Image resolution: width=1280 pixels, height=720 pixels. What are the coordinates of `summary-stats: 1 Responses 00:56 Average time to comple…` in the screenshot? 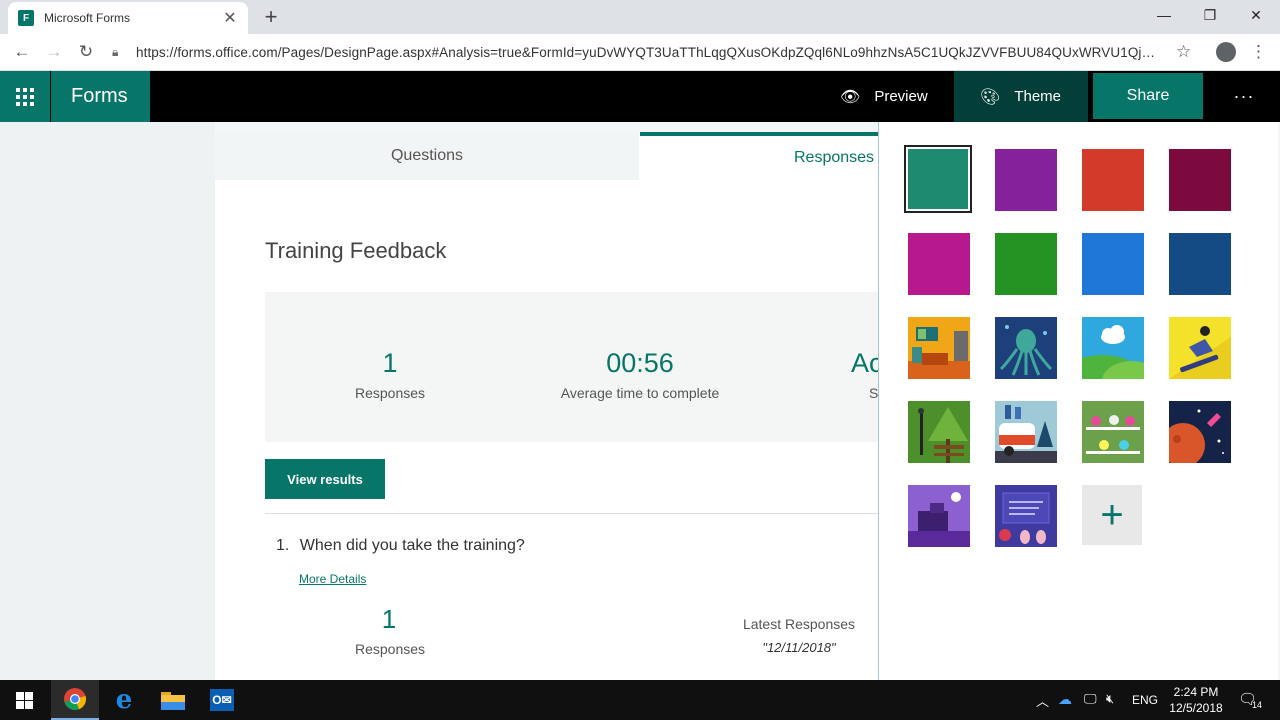 It's located at (590, 367).